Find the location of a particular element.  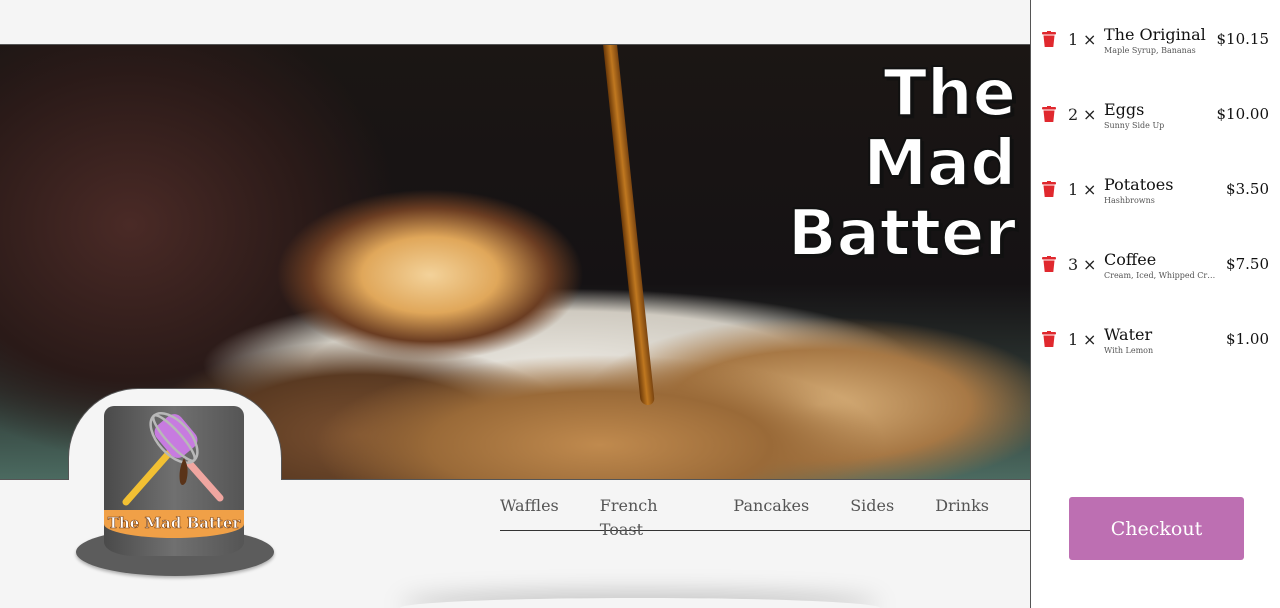

hero-title-line-1: The is located at coordinates (949, 94).